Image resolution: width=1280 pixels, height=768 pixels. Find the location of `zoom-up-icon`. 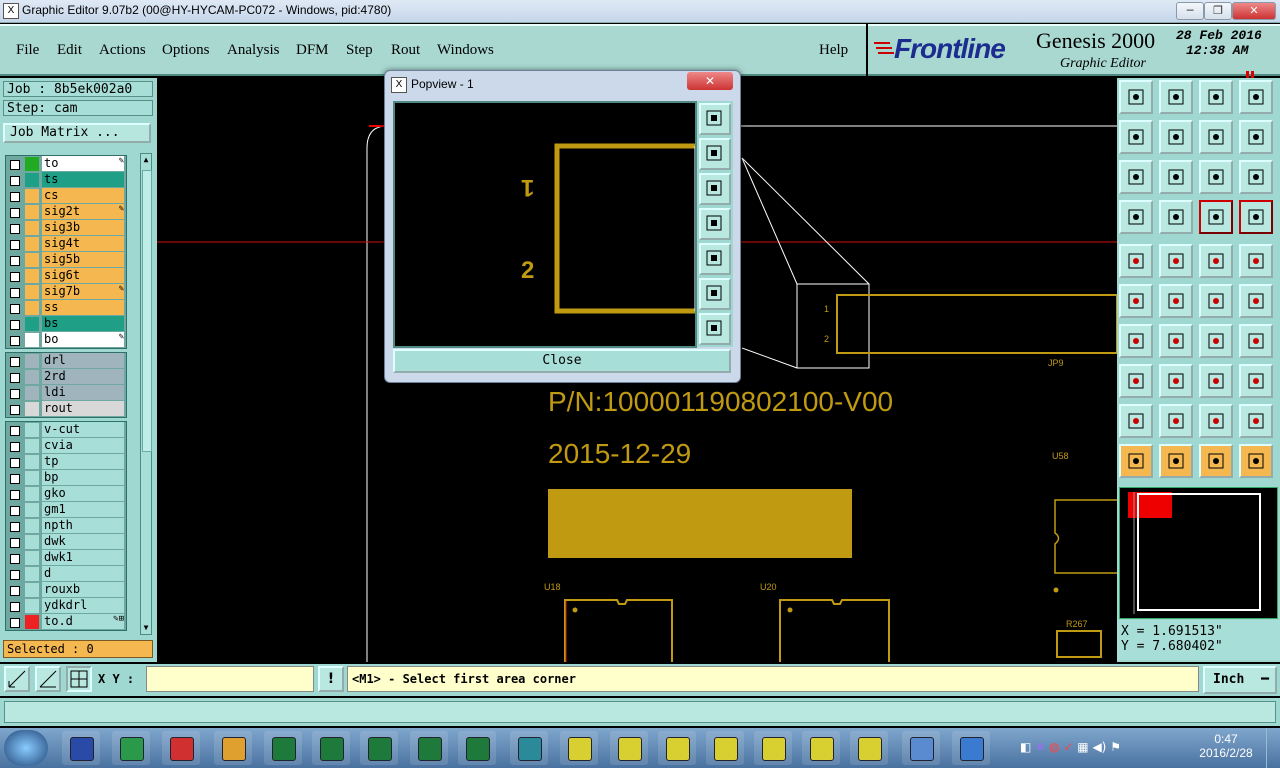

zoom-up-icon is located at coordinates (1136, 97).